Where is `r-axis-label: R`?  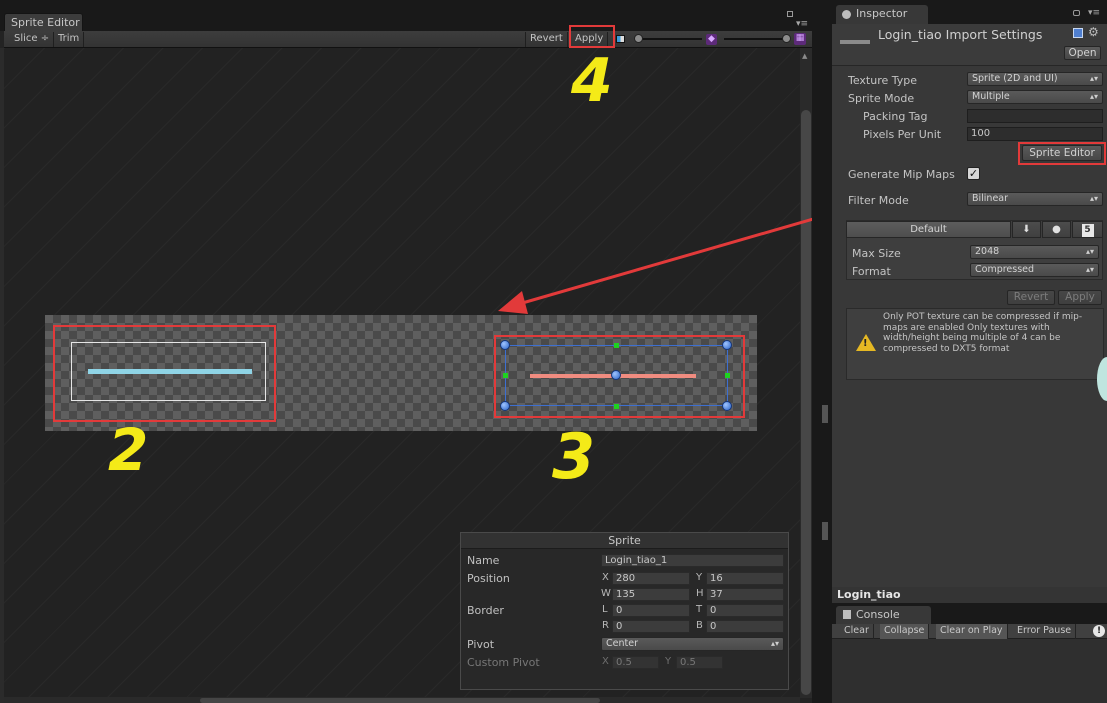
r-axis-label: R is located at coordinates (605, 625).